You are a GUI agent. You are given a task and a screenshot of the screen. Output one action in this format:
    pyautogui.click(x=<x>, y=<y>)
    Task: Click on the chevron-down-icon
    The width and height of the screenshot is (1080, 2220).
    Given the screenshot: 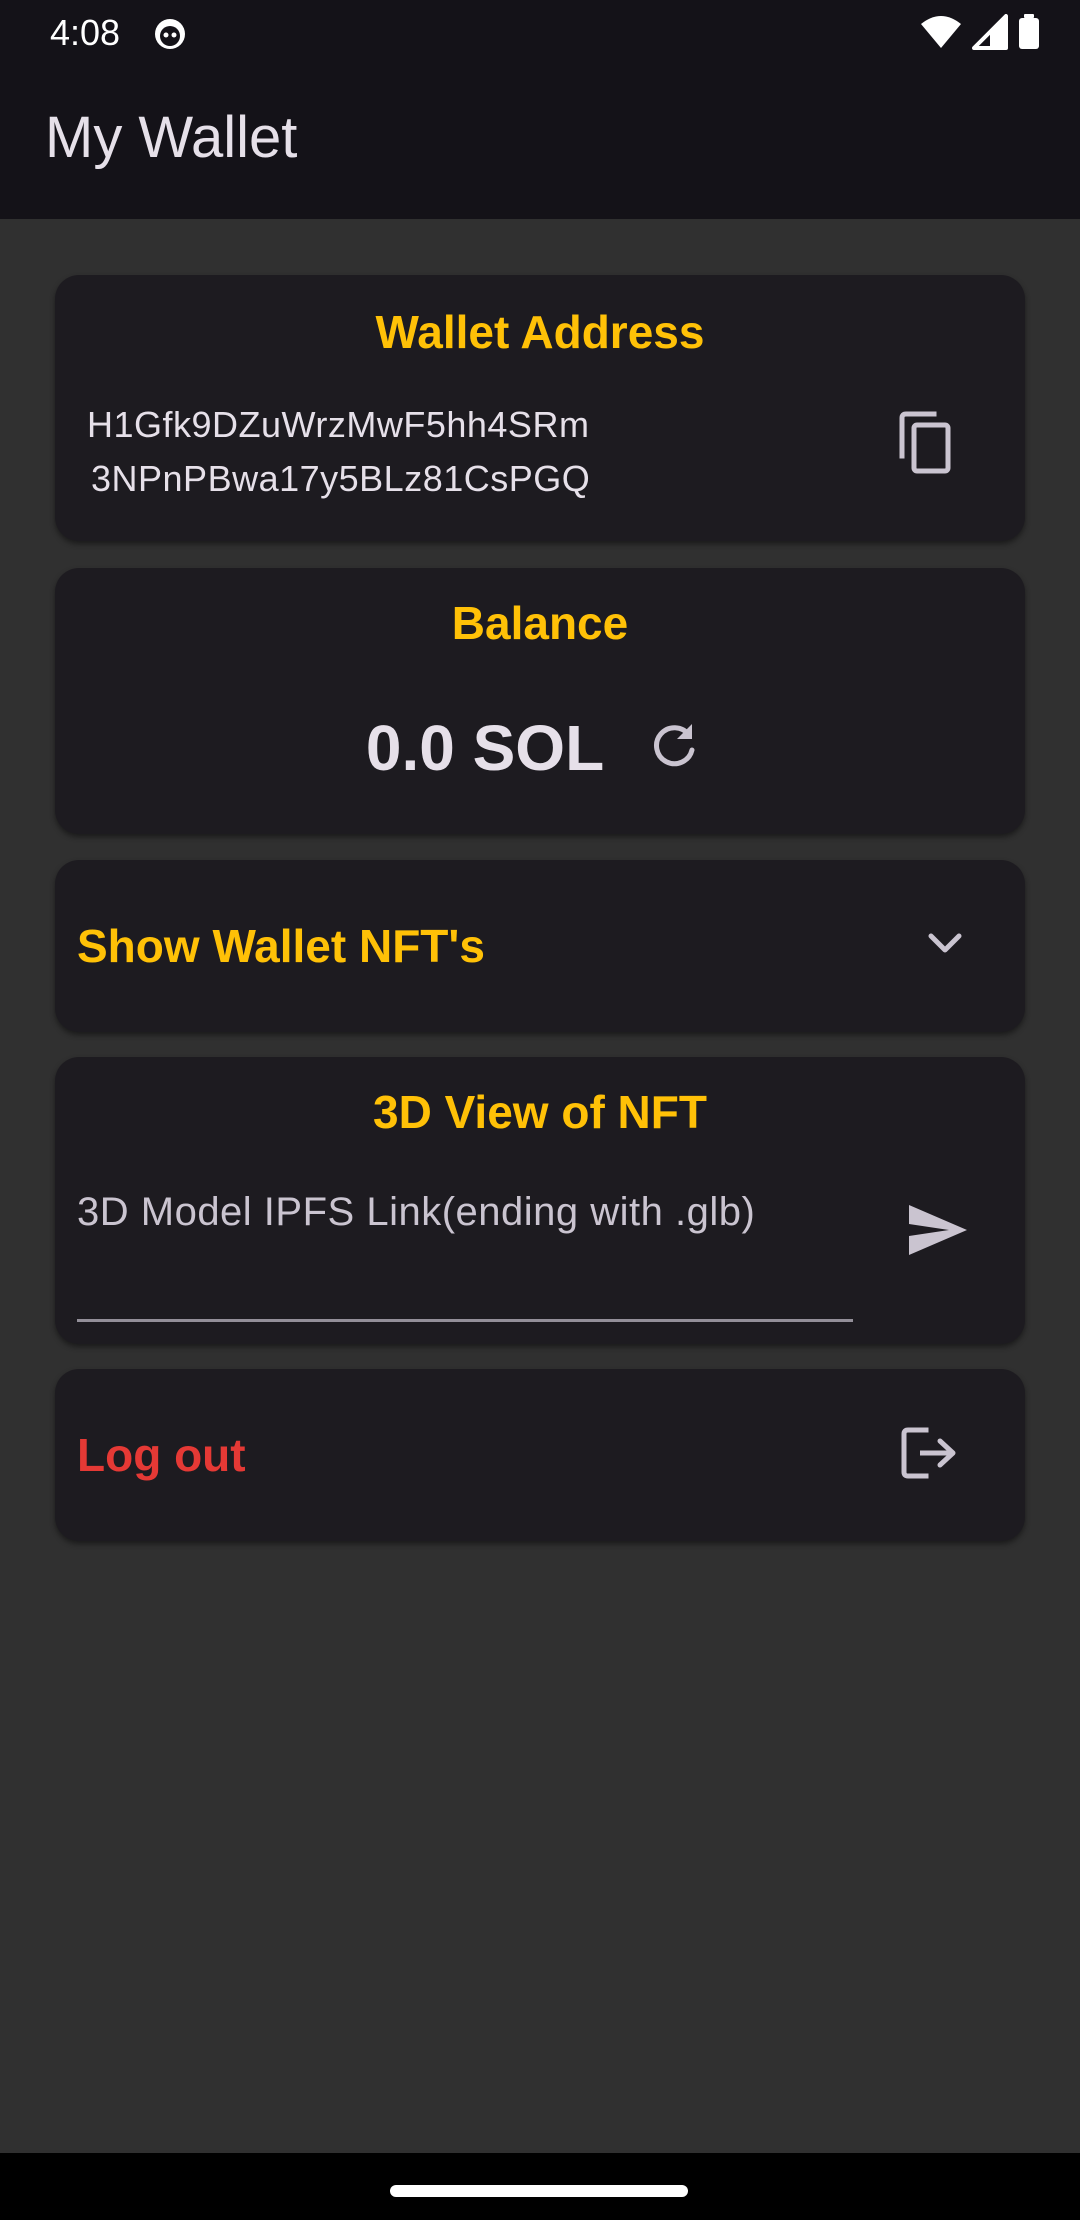 What is the action you would take?
    pyautogui.click(x=945, y=946)
    